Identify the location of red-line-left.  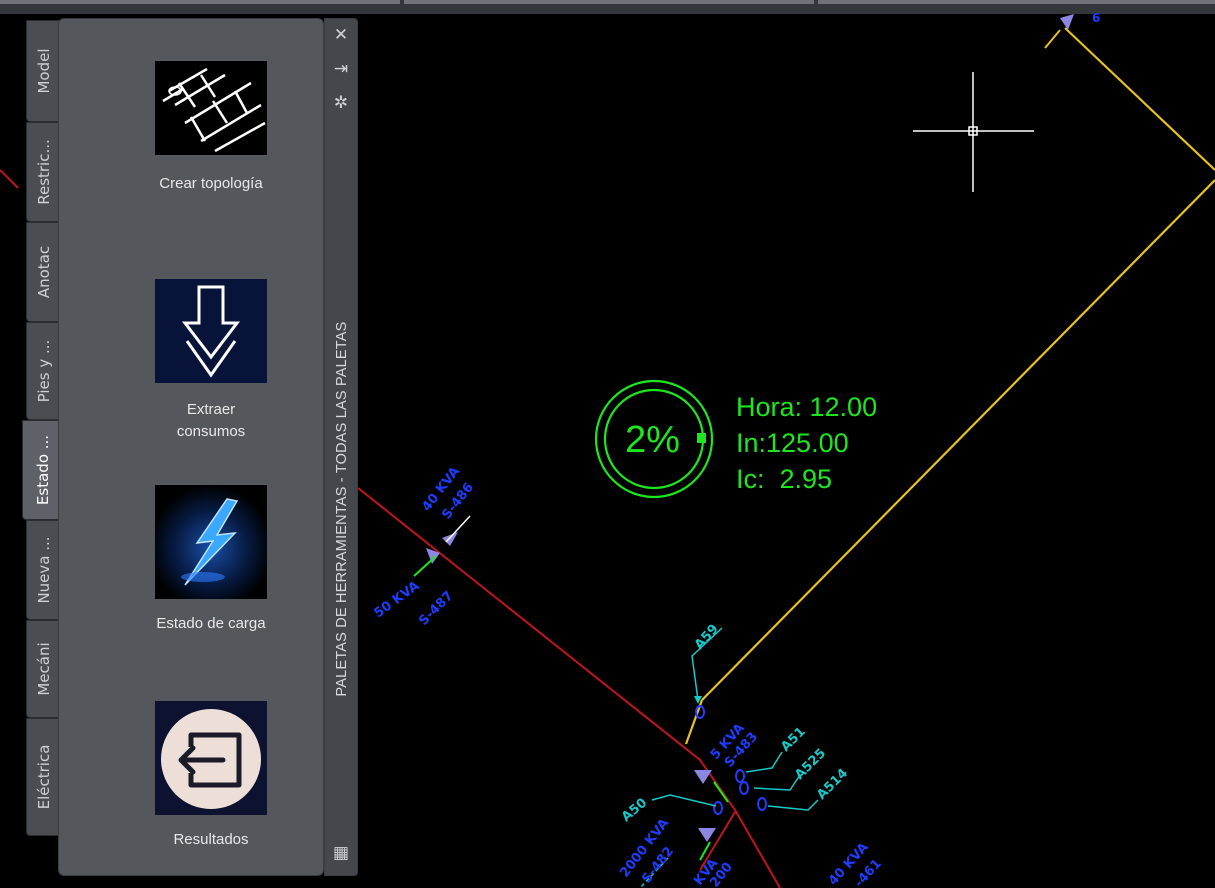
(9, 179).